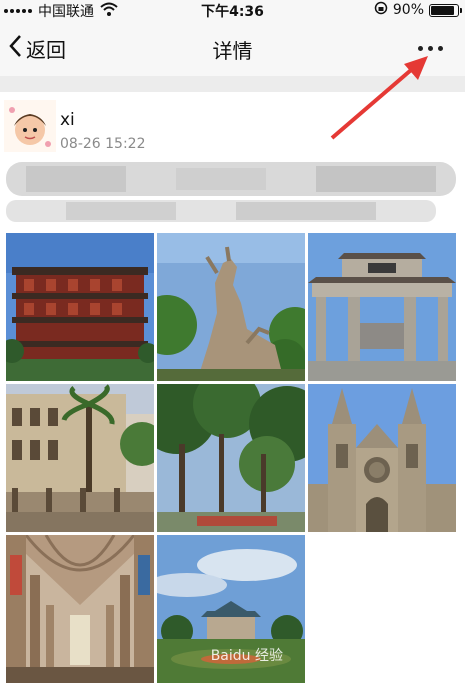  I want to click on post-timestamp: 08-26 15:22, so click(103, 144).